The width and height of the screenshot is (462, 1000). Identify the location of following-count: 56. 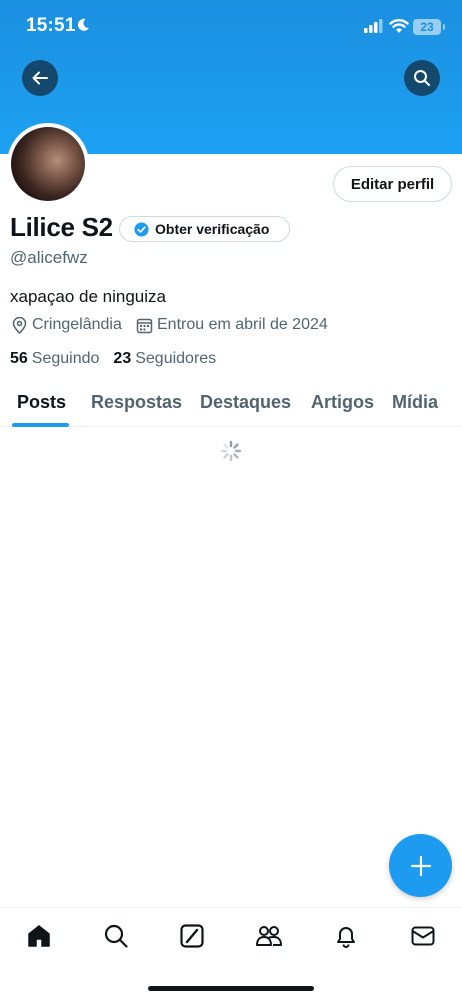
(19, 358).